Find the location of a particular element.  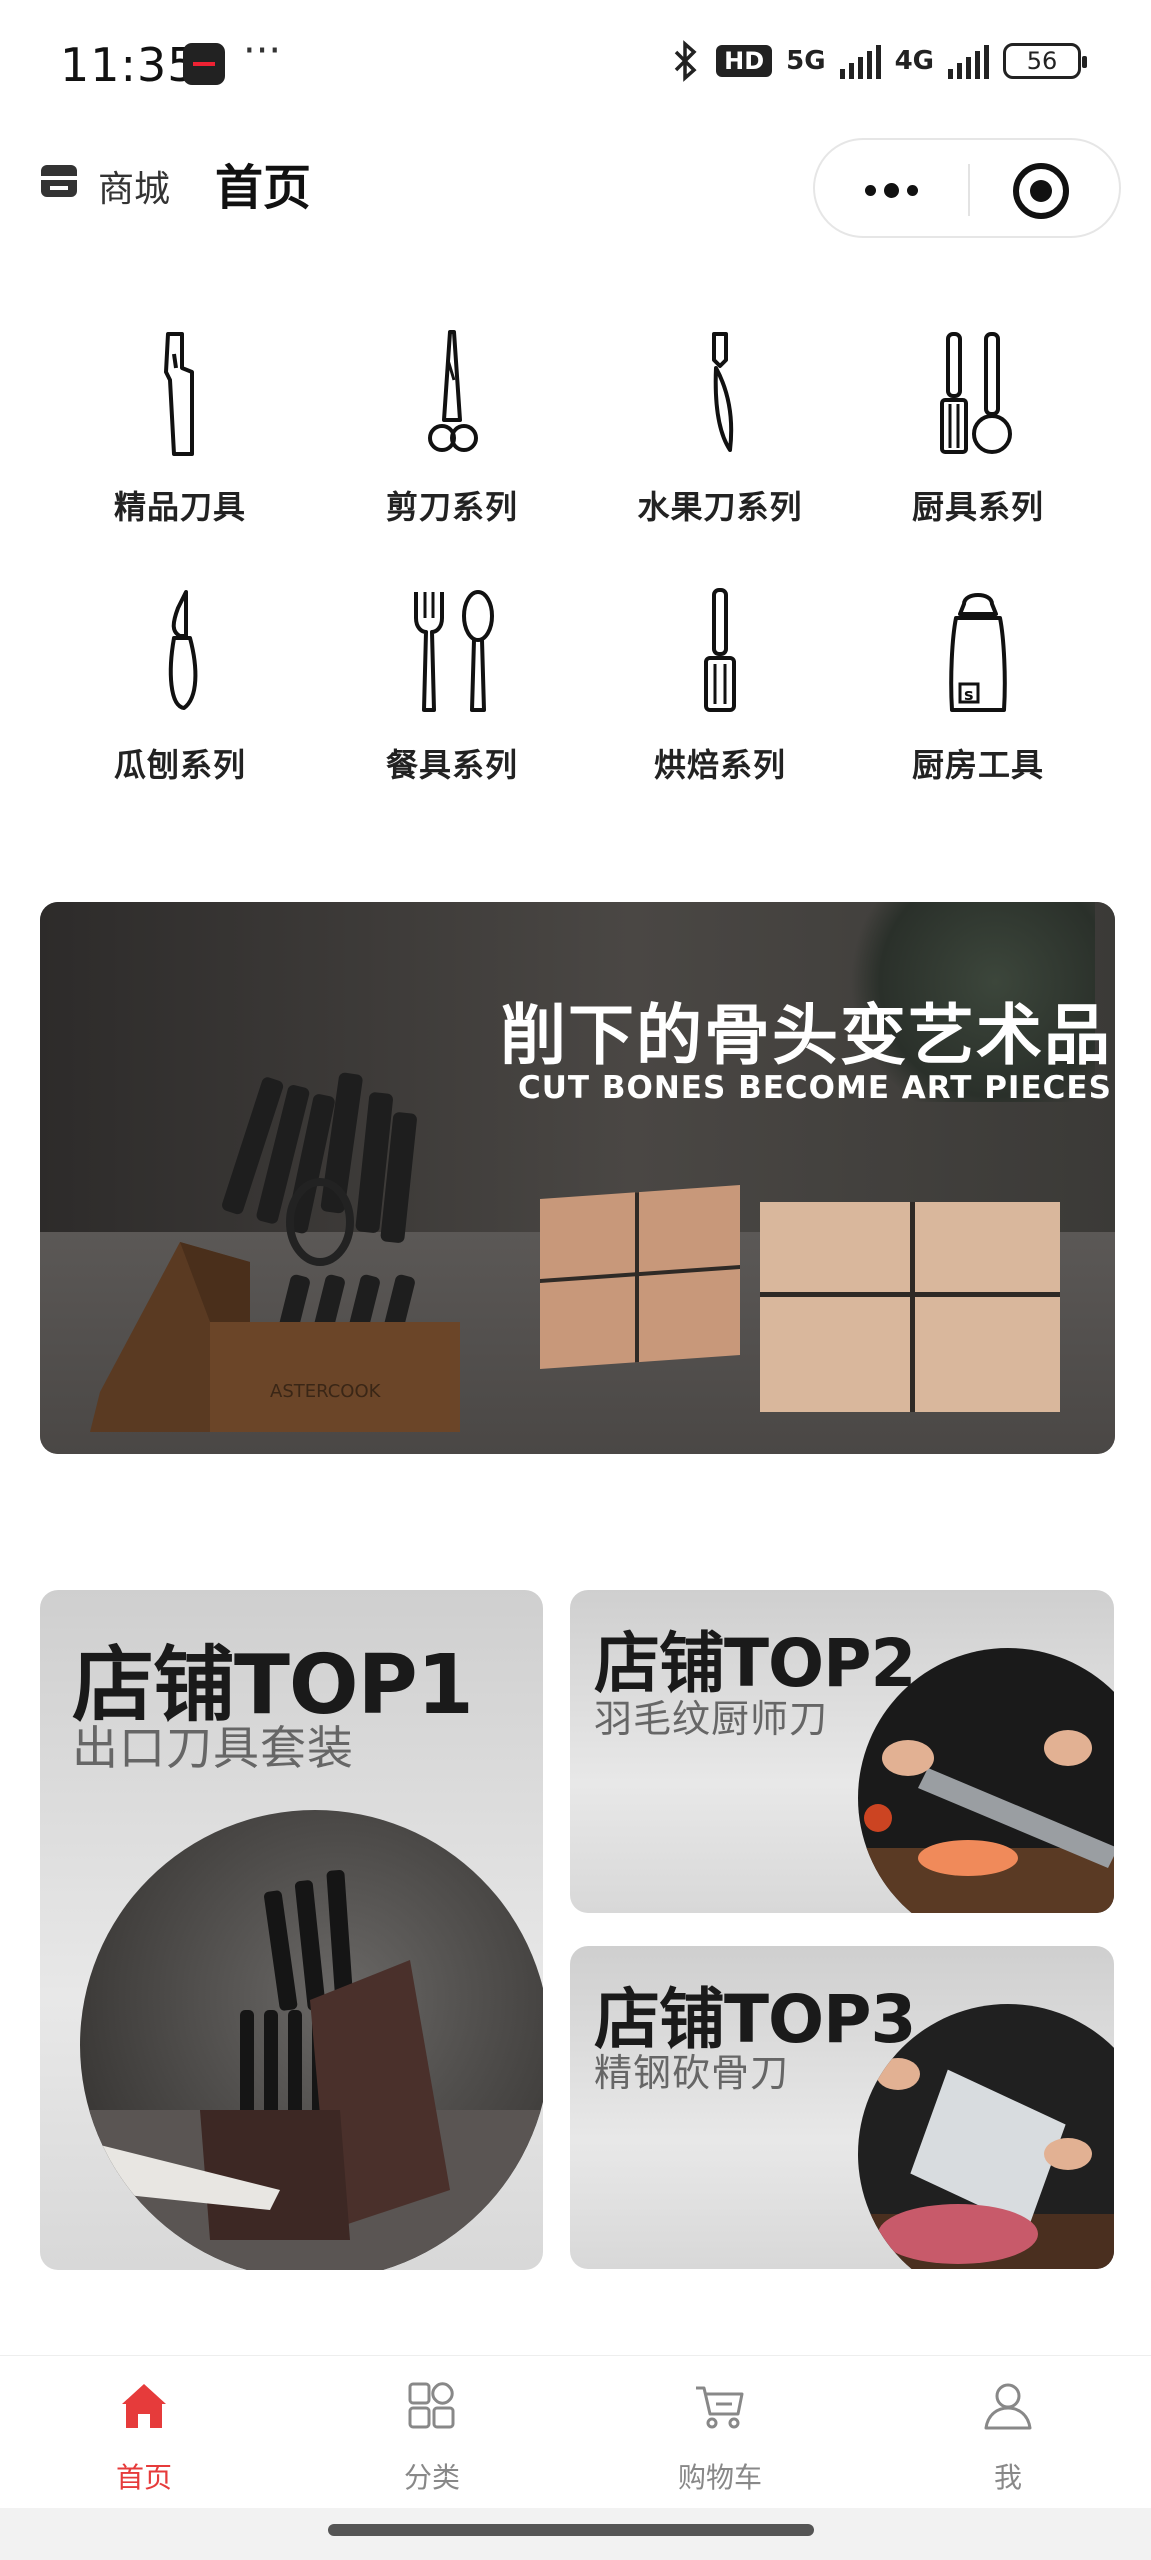

status-time: 11:35 is located at coordinates (129, 65).